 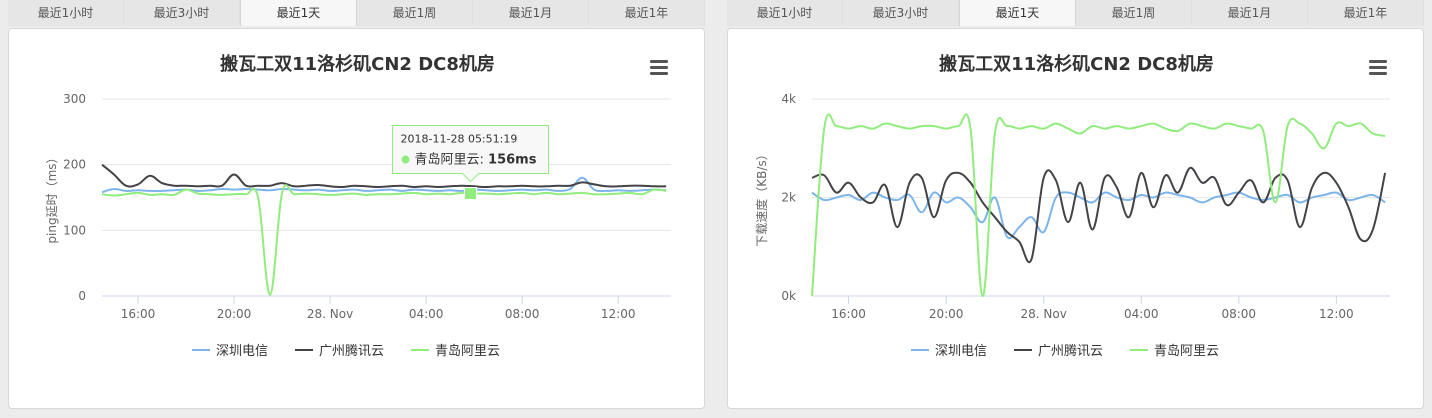 What do you see at coordinates (788, 99) in the screenshot?
I see `y-tick-label: 4k` at bounding box center [788, 99].